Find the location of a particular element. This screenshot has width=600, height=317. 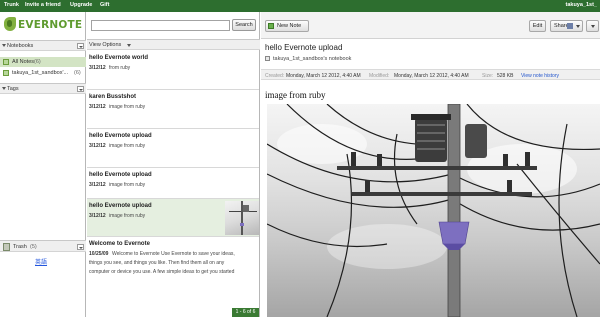

edit-button: Edit is located at coordinates (537, 26).